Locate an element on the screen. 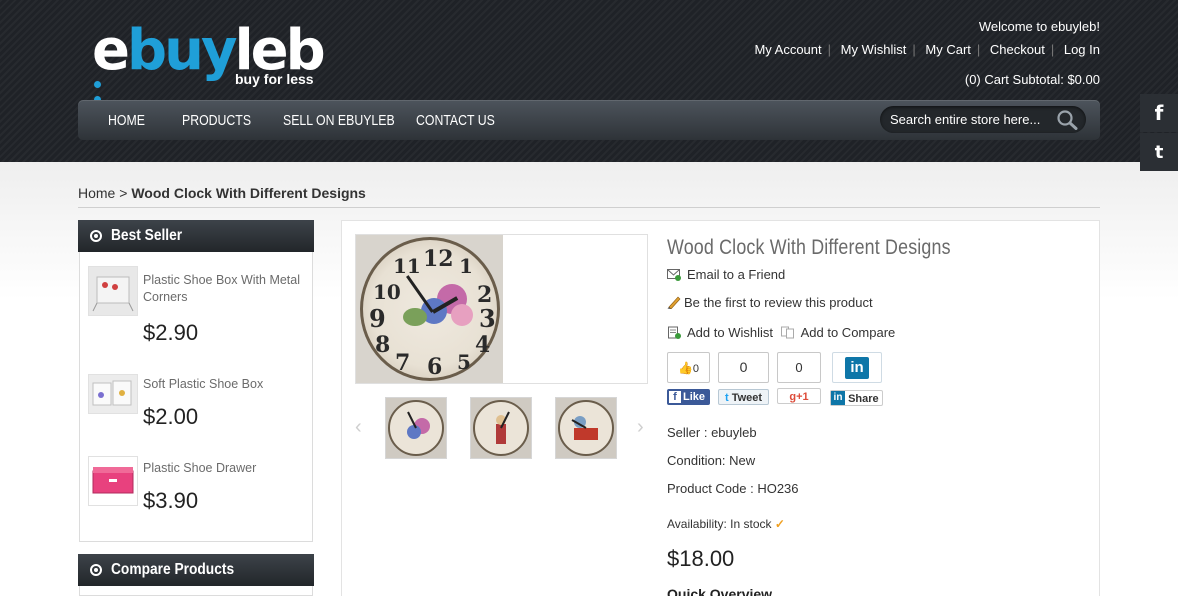 The image size is (1178, 596). best-seller-header: Best Seller is located at coordinates (196, 236).